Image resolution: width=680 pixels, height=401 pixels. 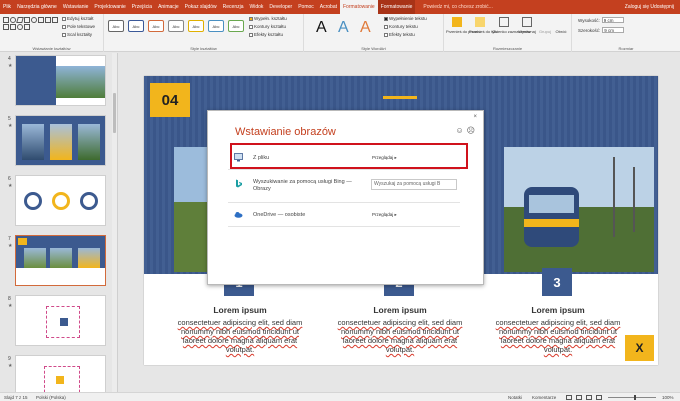 What do you see at coordinates (16, 397) in the screenshot?
I see `slide-counter: Slajd 7 z 15` at bounding box center [16, 397].